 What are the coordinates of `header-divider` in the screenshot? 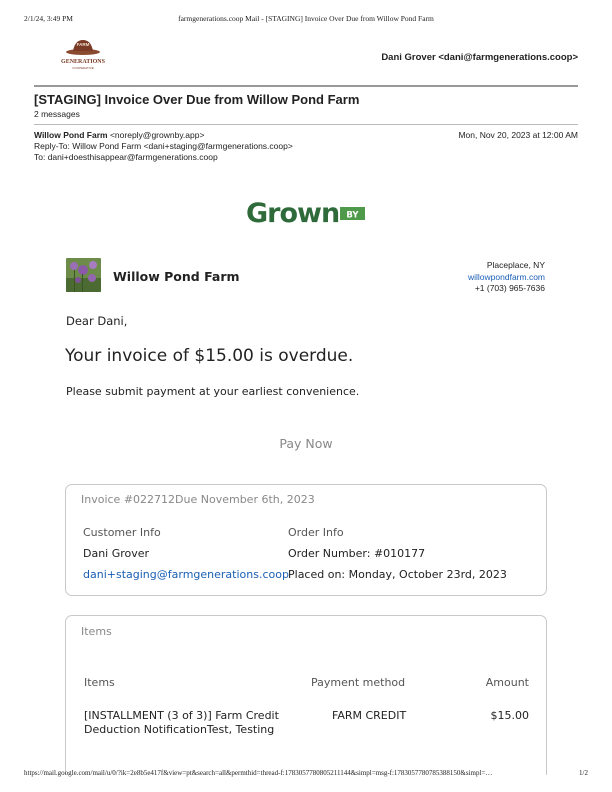 It's located at (306, 86).